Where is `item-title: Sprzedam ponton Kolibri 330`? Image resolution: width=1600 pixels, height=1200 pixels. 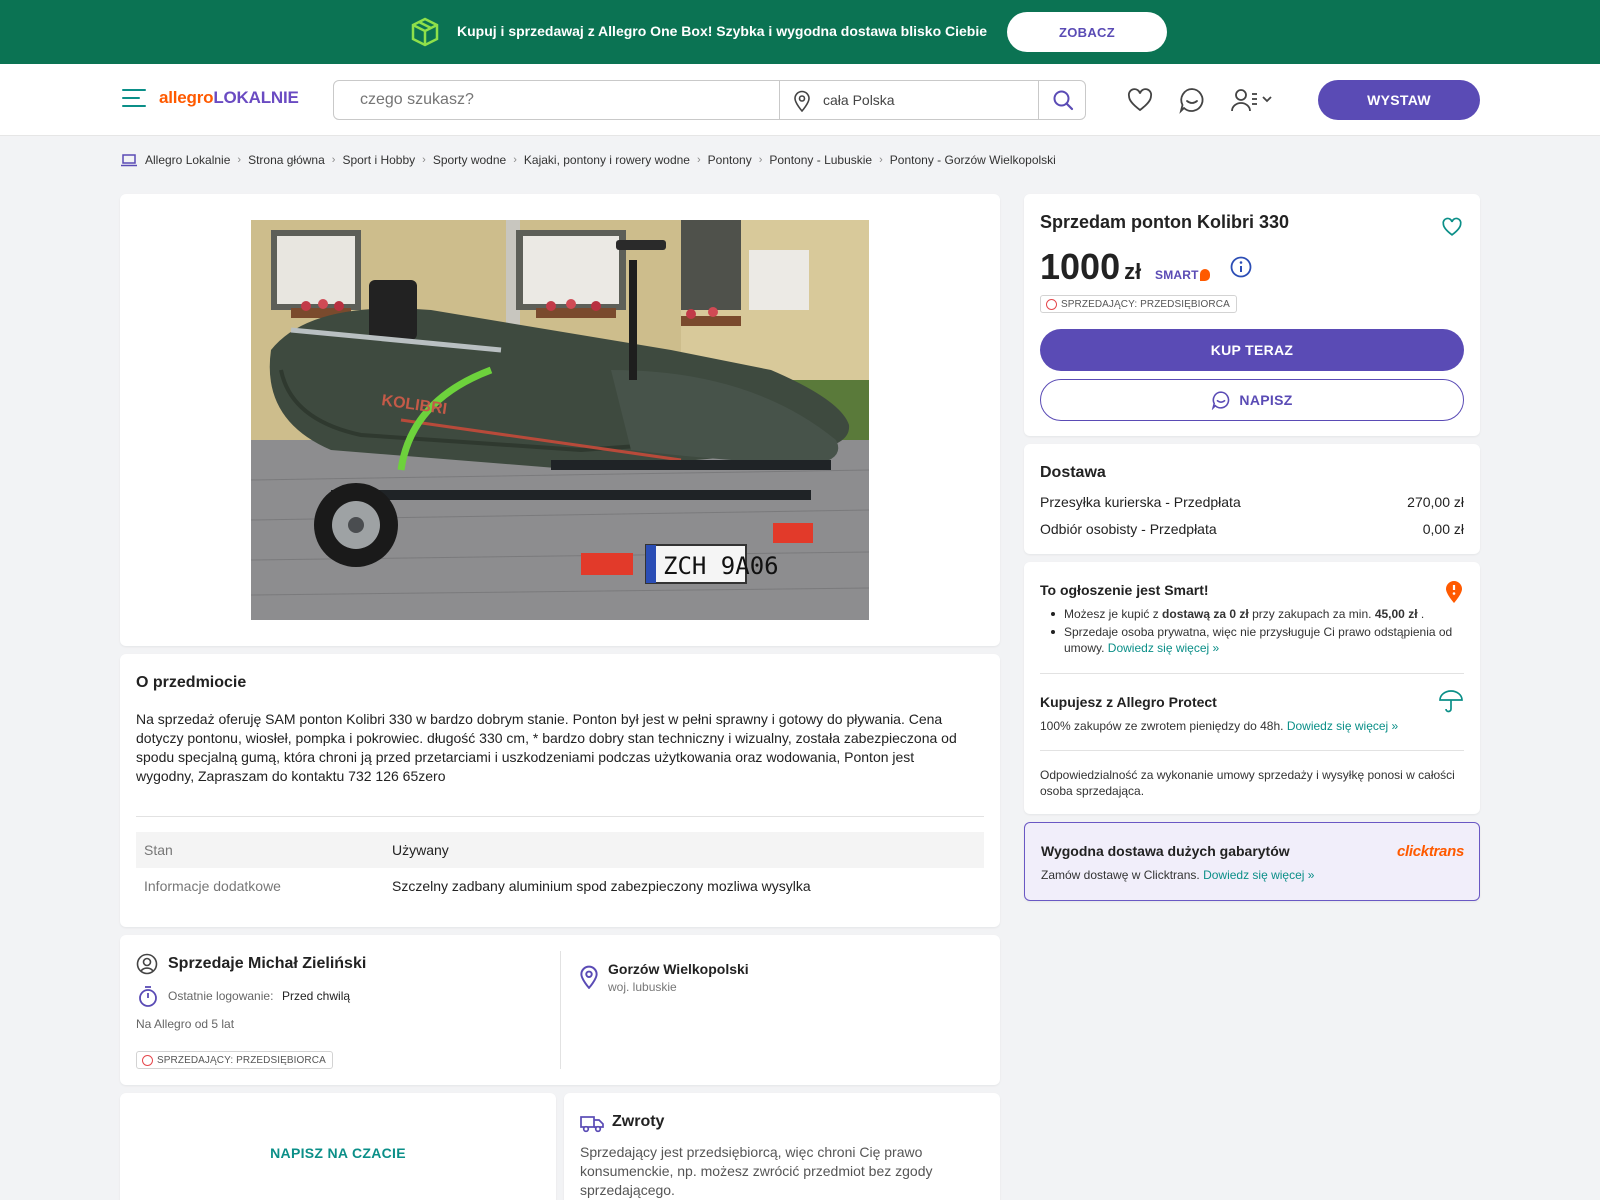
item-title: Sprzedam ponton Kolibri 330 is located at coordinates (1165, 222).